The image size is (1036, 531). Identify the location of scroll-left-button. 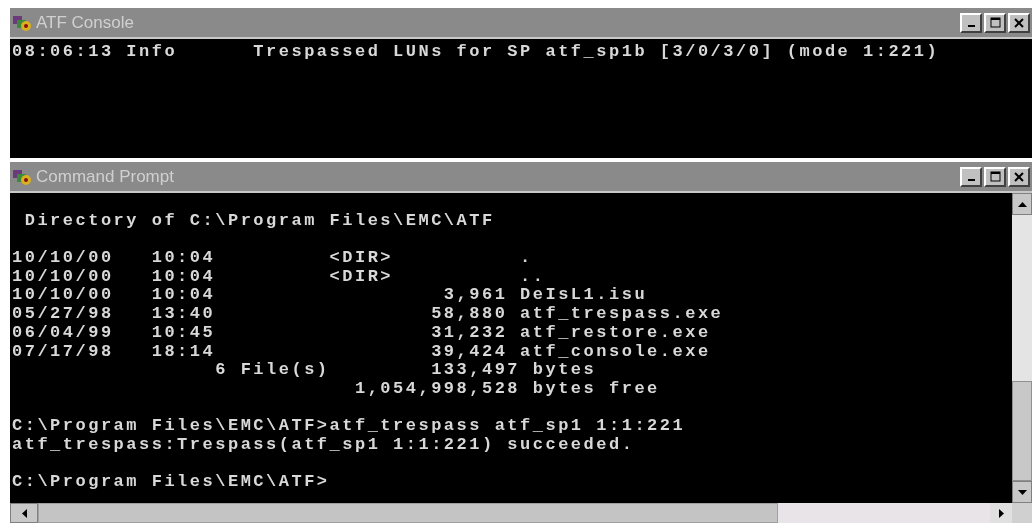
(24, 513).